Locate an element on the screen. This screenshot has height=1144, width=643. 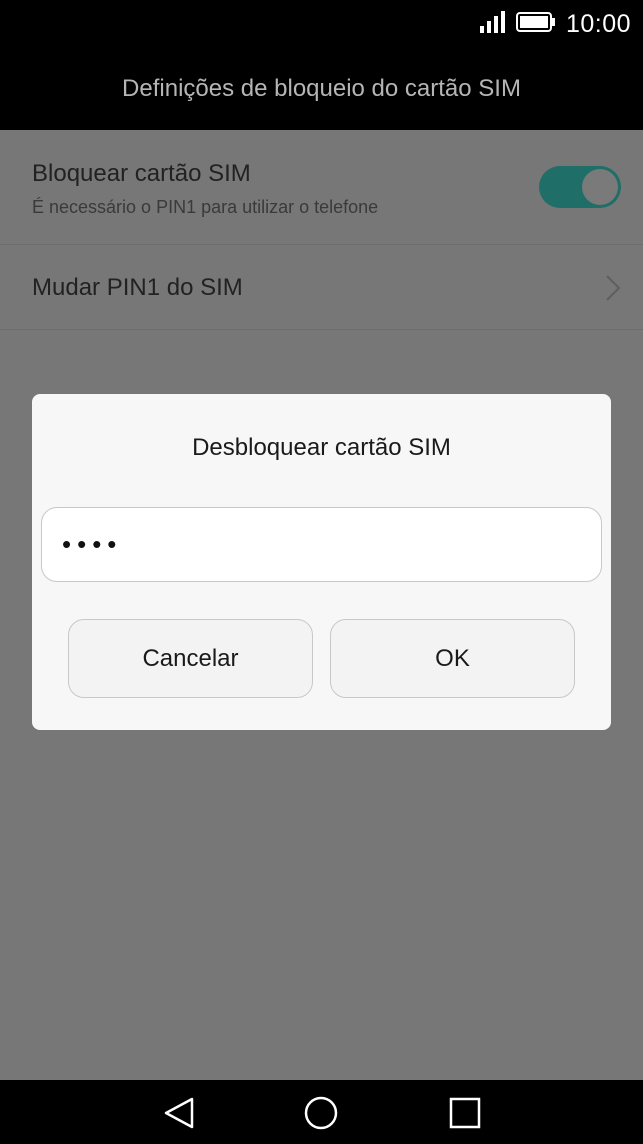
ok-button: OK is located at coordinates (452, 658).